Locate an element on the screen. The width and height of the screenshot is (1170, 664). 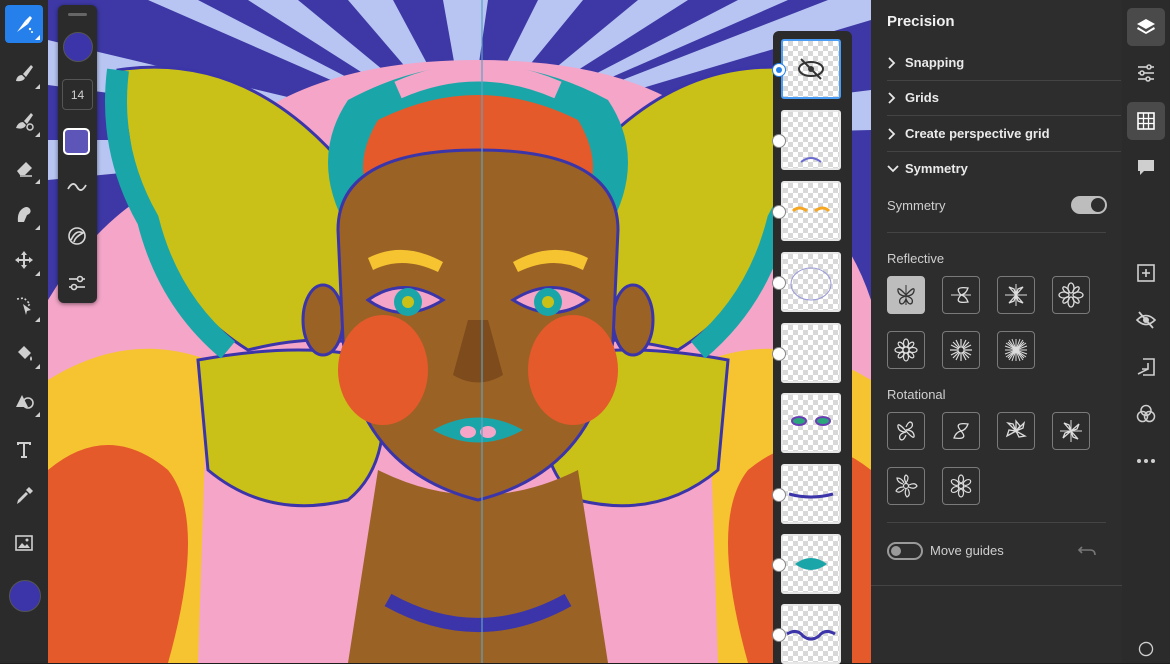
comments-button is located at coordinates (1146, 167).